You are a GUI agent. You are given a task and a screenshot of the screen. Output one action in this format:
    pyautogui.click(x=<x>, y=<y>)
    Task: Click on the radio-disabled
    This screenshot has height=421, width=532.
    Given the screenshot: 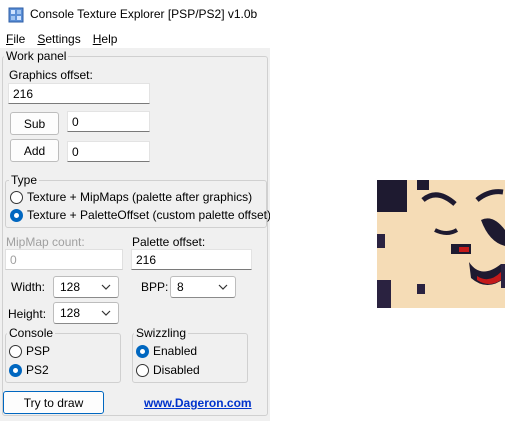 What is the action you would take?
    pyautogui.click(x=142, y=370)
    